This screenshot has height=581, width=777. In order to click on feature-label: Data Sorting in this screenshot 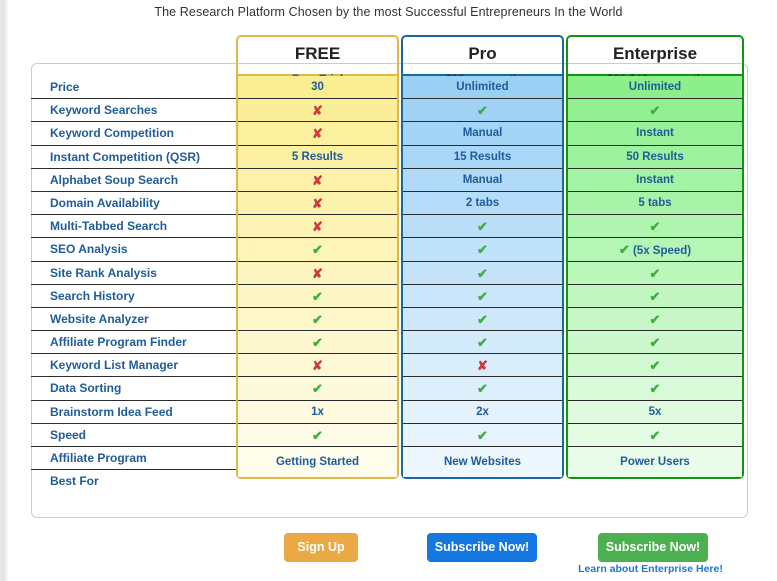, I will do `click(133, 389)`.